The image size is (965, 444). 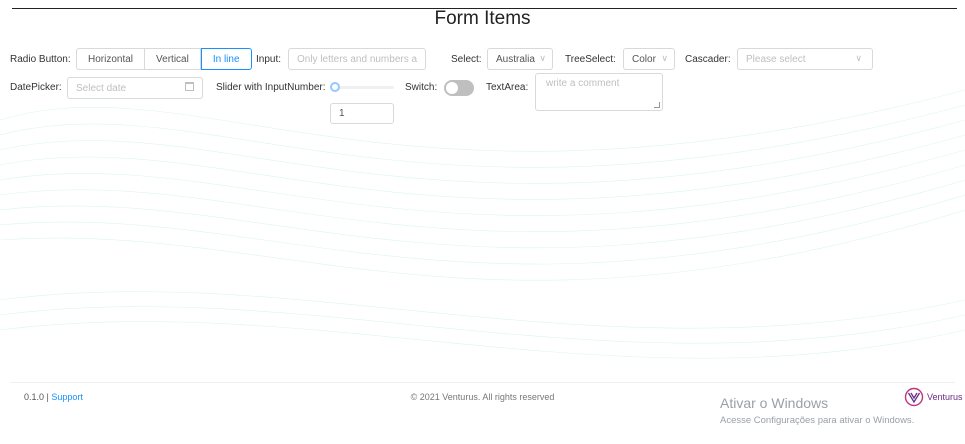 What do you see at coordinates (421, 87) in the screenshot?
I see `switch-label: Switch:` at bounding box center [421, 87].